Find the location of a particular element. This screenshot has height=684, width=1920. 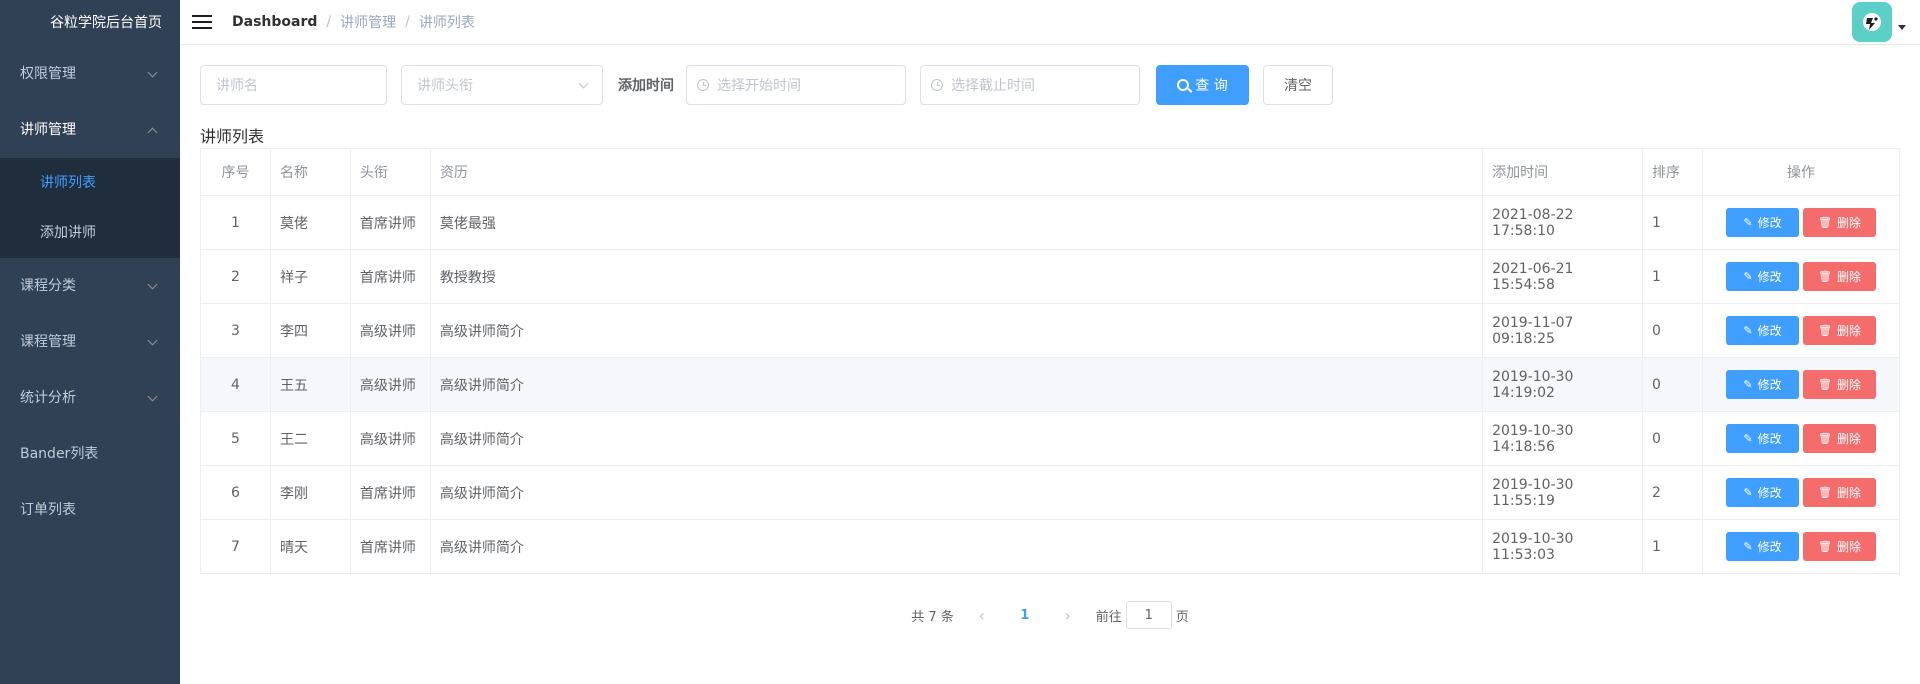

start-time-picker: 选择开始时间 is located at coordinates (796, 85).